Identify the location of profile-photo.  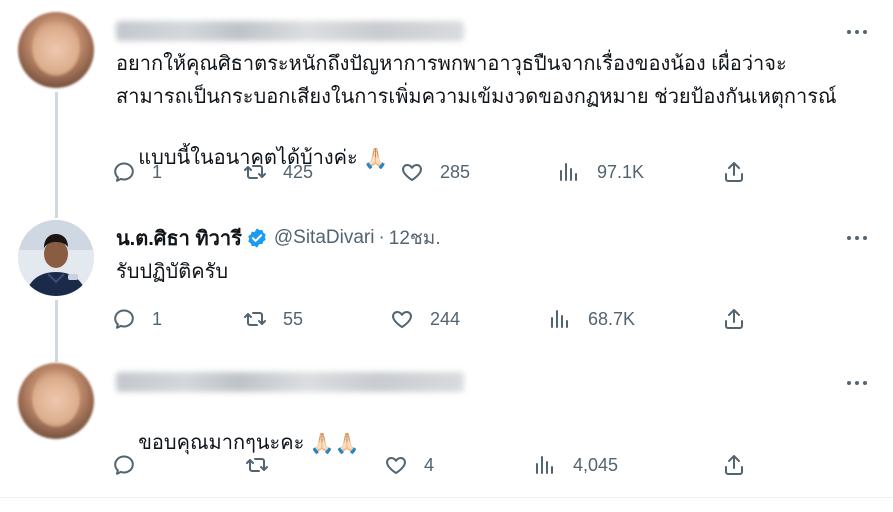
(56, 258).